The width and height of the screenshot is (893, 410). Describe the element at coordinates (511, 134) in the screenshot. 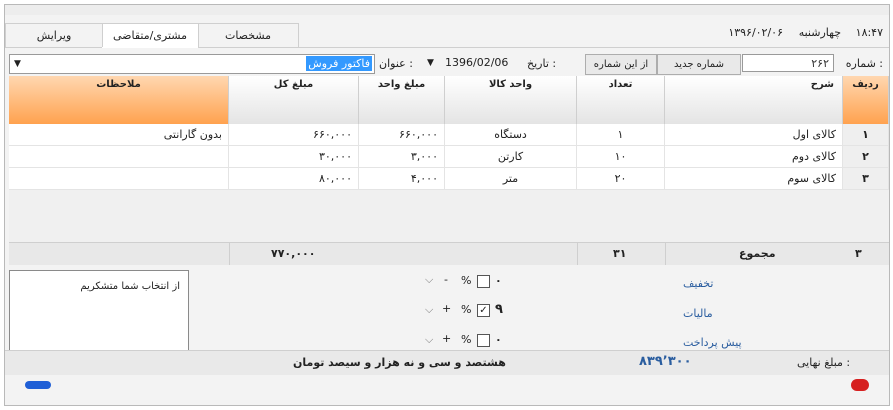

I see `row-unit: دستگاه` at that location.